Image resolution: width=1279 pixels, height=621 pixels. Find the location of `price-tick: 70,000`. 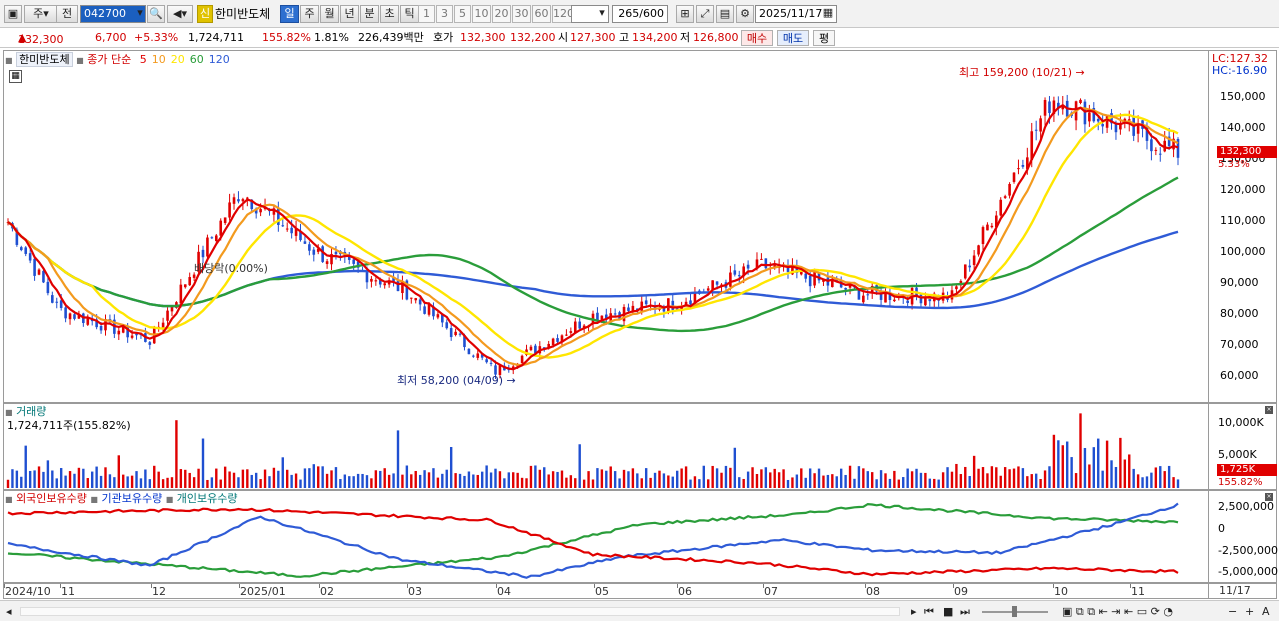

price-tick: 70,000 is located at coordinates (1239, 344).